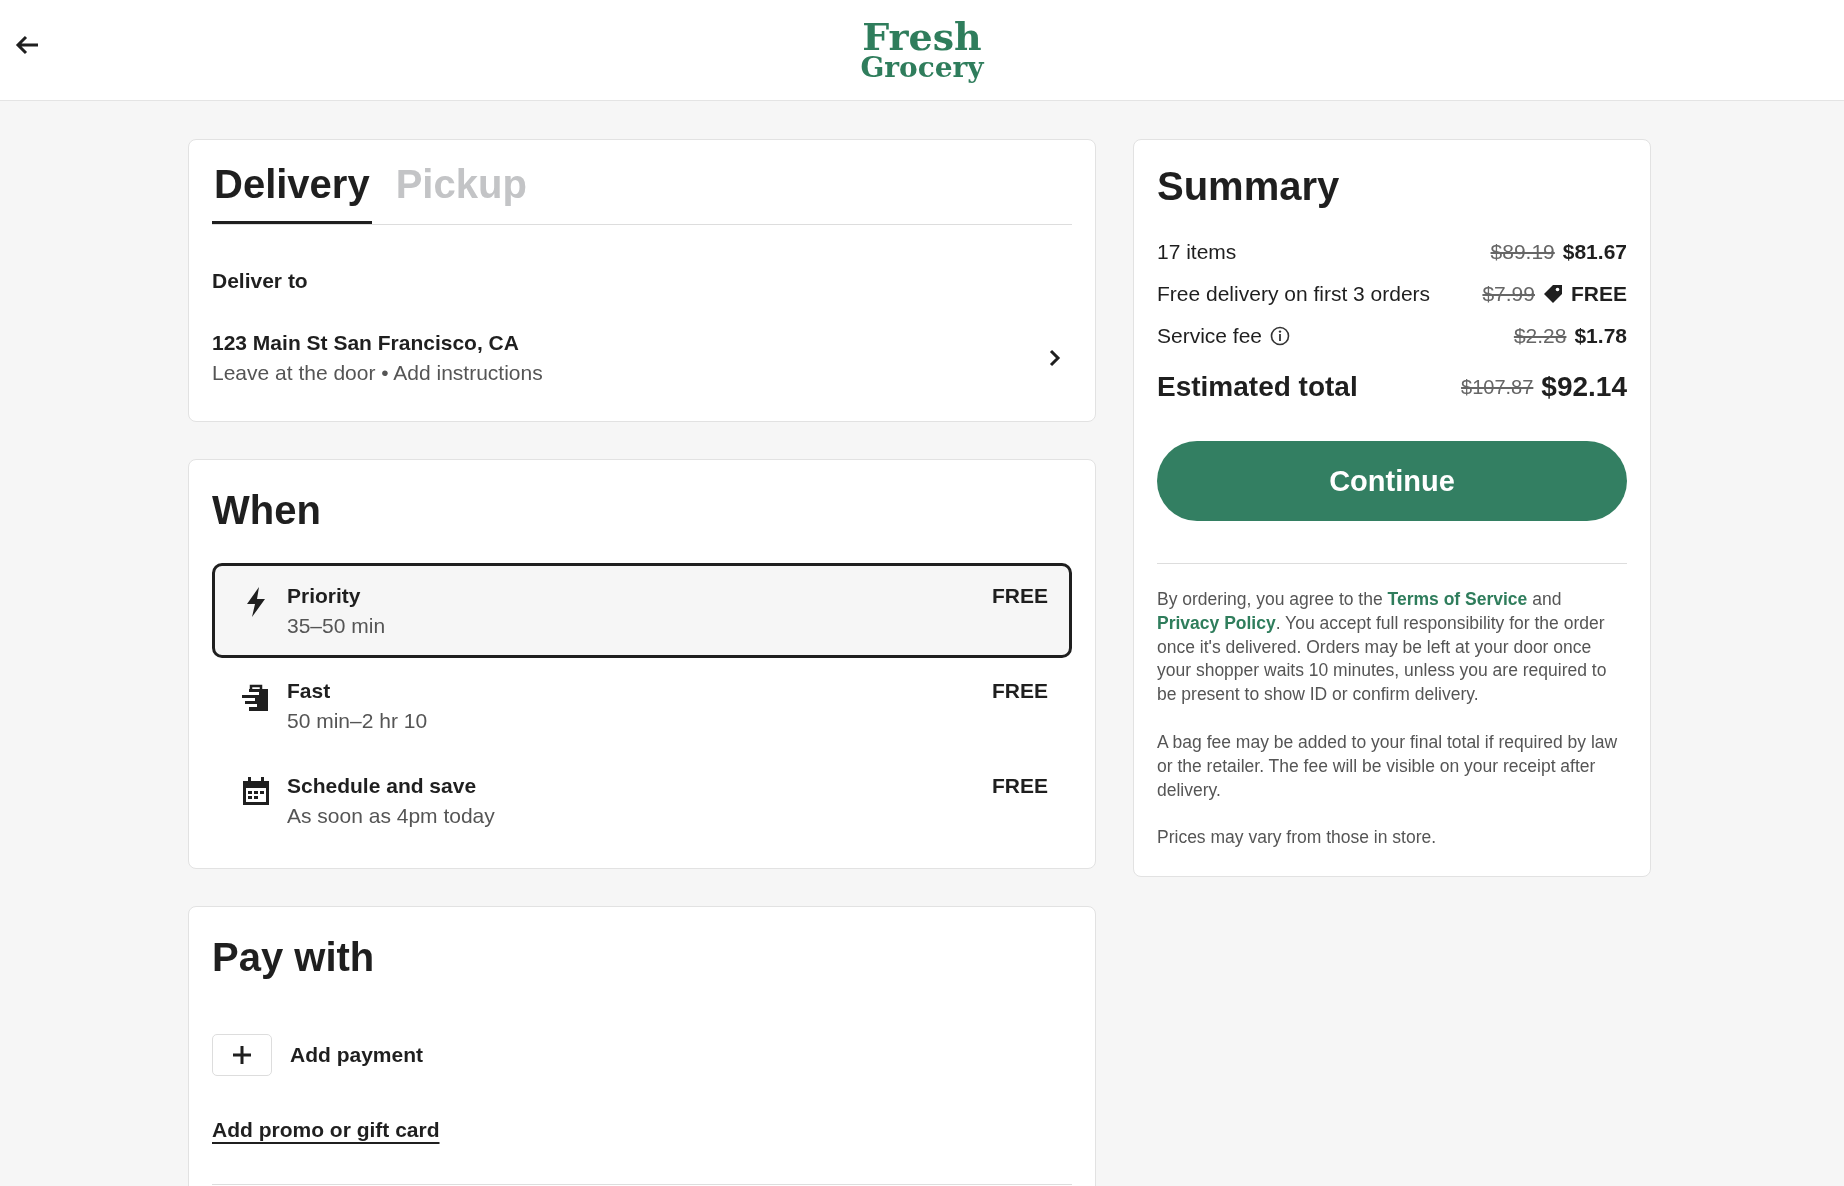 The height and width of the screenshot is (1186, 1844). What do you see at coordinates (256, 791) in the screenshot?
I see `calendar-icon` at bounding box center [256, 791].